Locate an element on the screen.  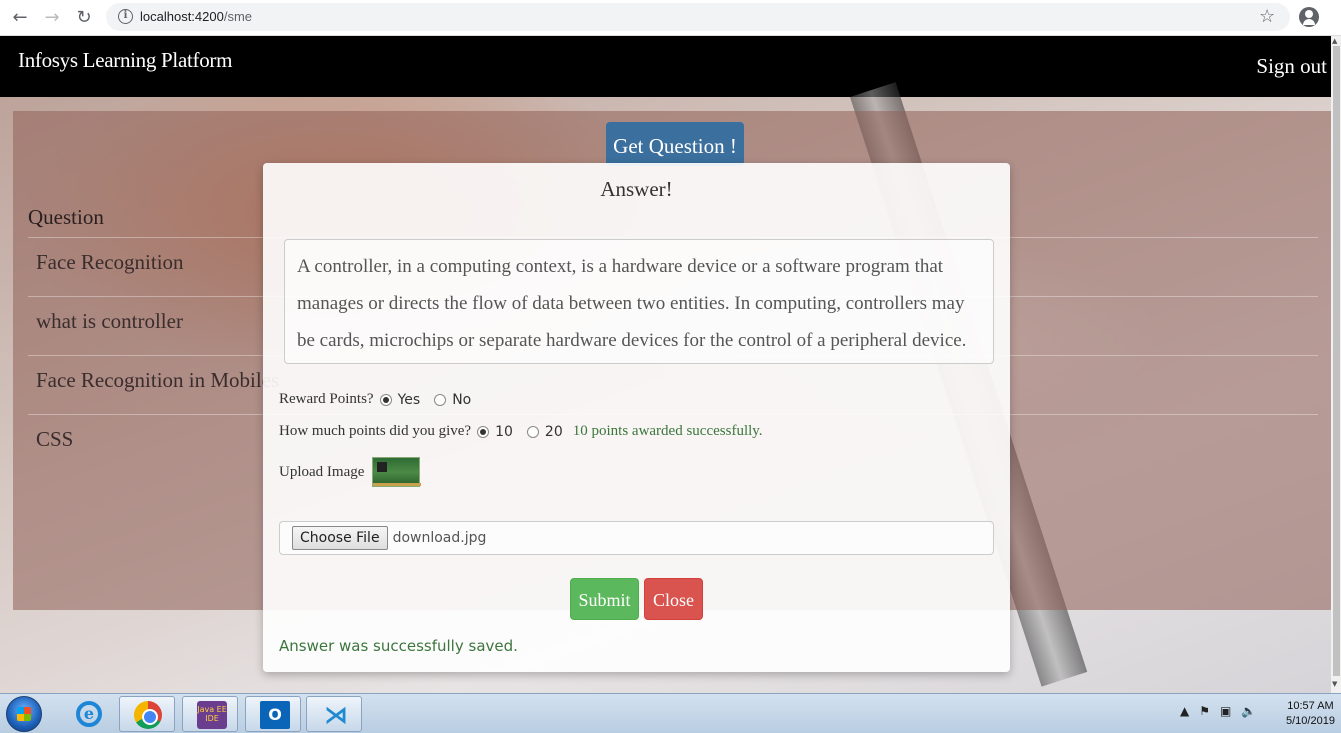
chrome-icon is located at coordinates (148, 715).